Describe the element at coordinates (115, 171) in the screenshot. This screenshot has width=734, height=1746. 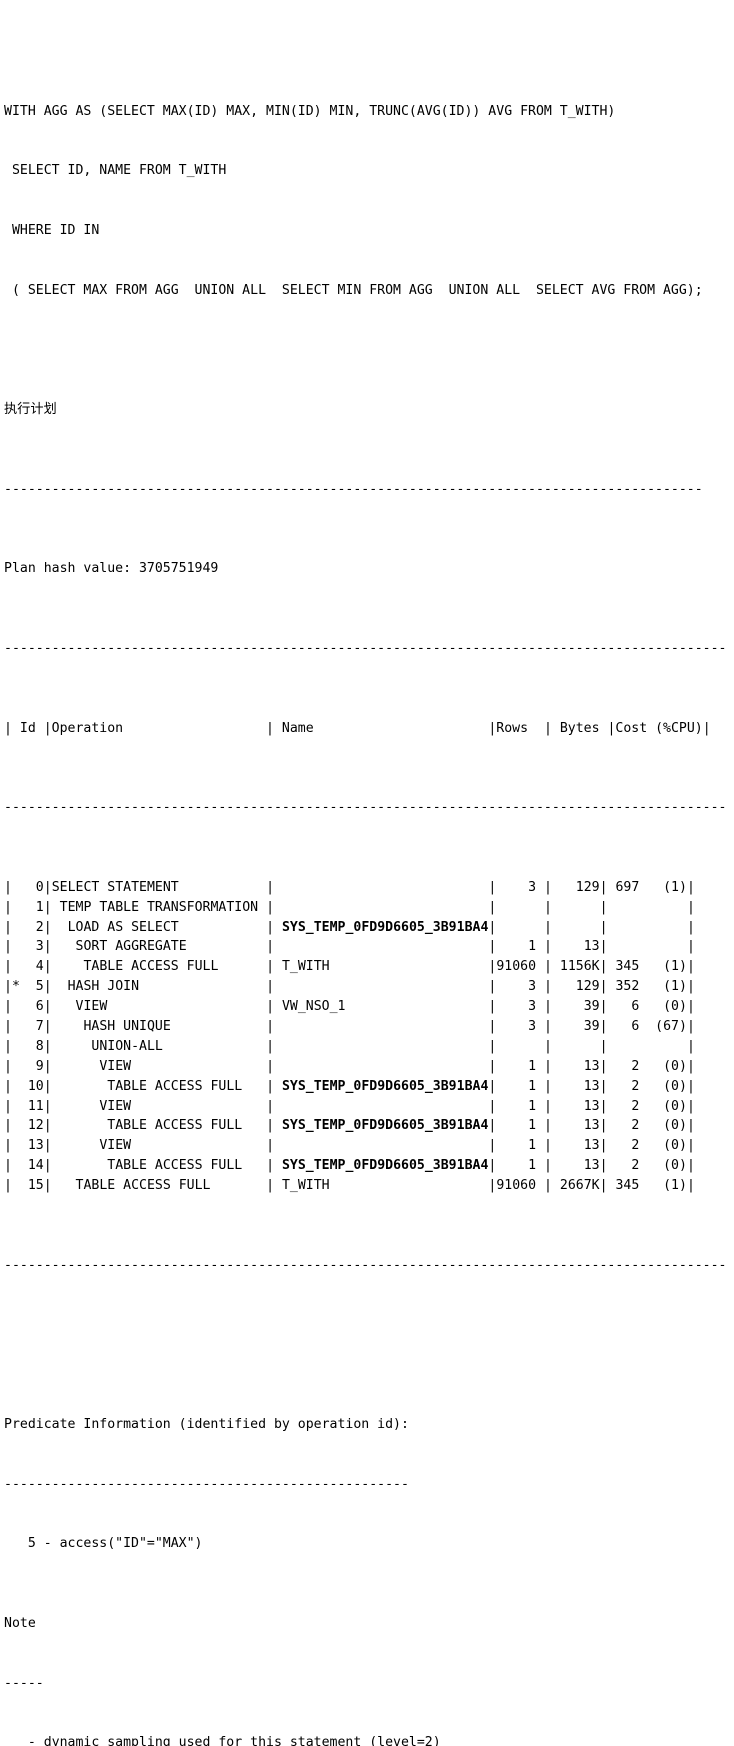
I see `sql-line: SELECT ID, NAME FROM T_WITH` at that location.